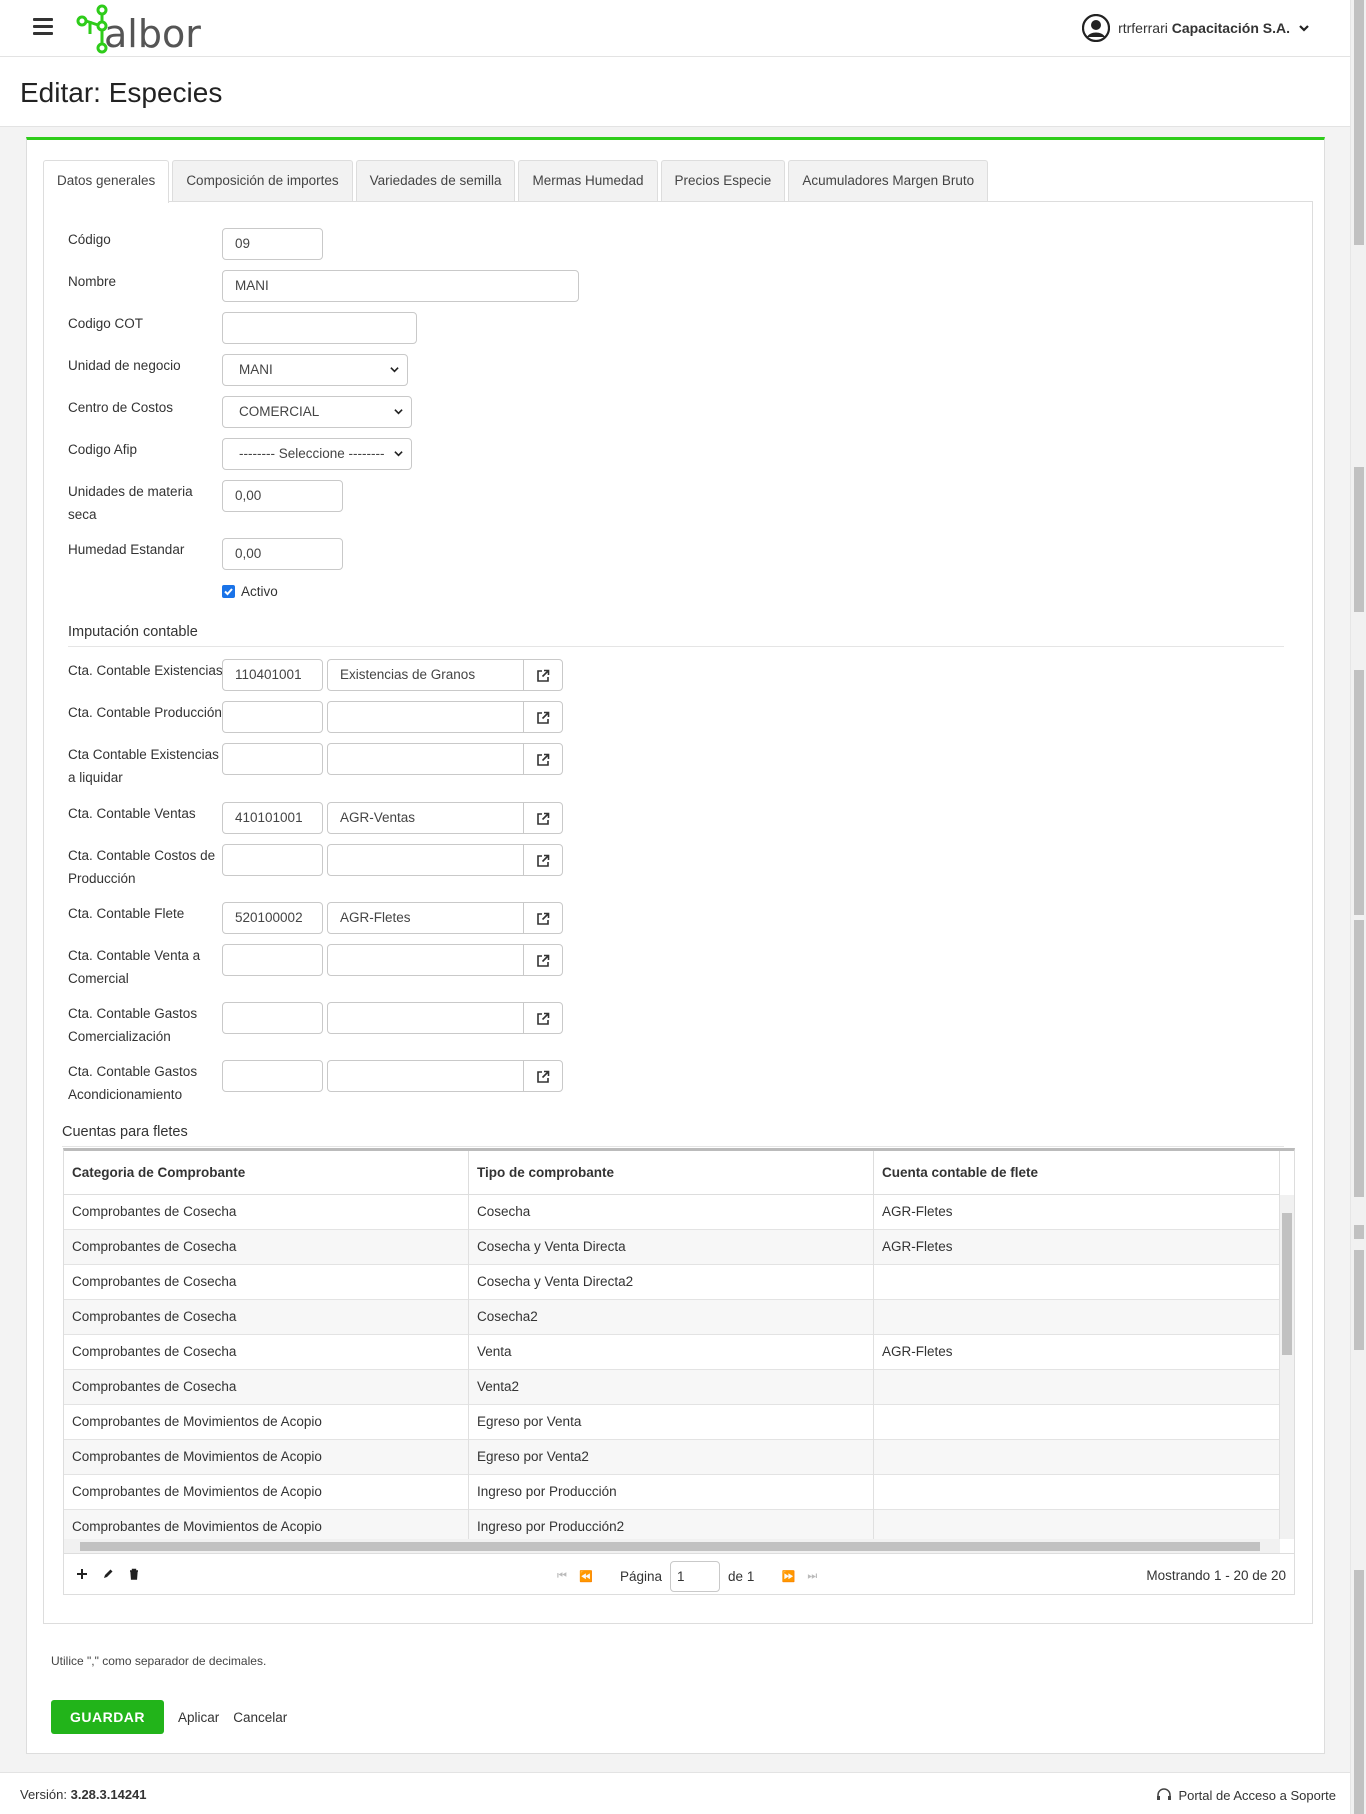 Image resolution: width=1366 pixels, height=1814 pixels. What do you see at coordinates (142, 867) in the screenshot?
I see `cuenta-contable-label: Cta. Contable Costos de Producción` at bounding box center [142, 867].